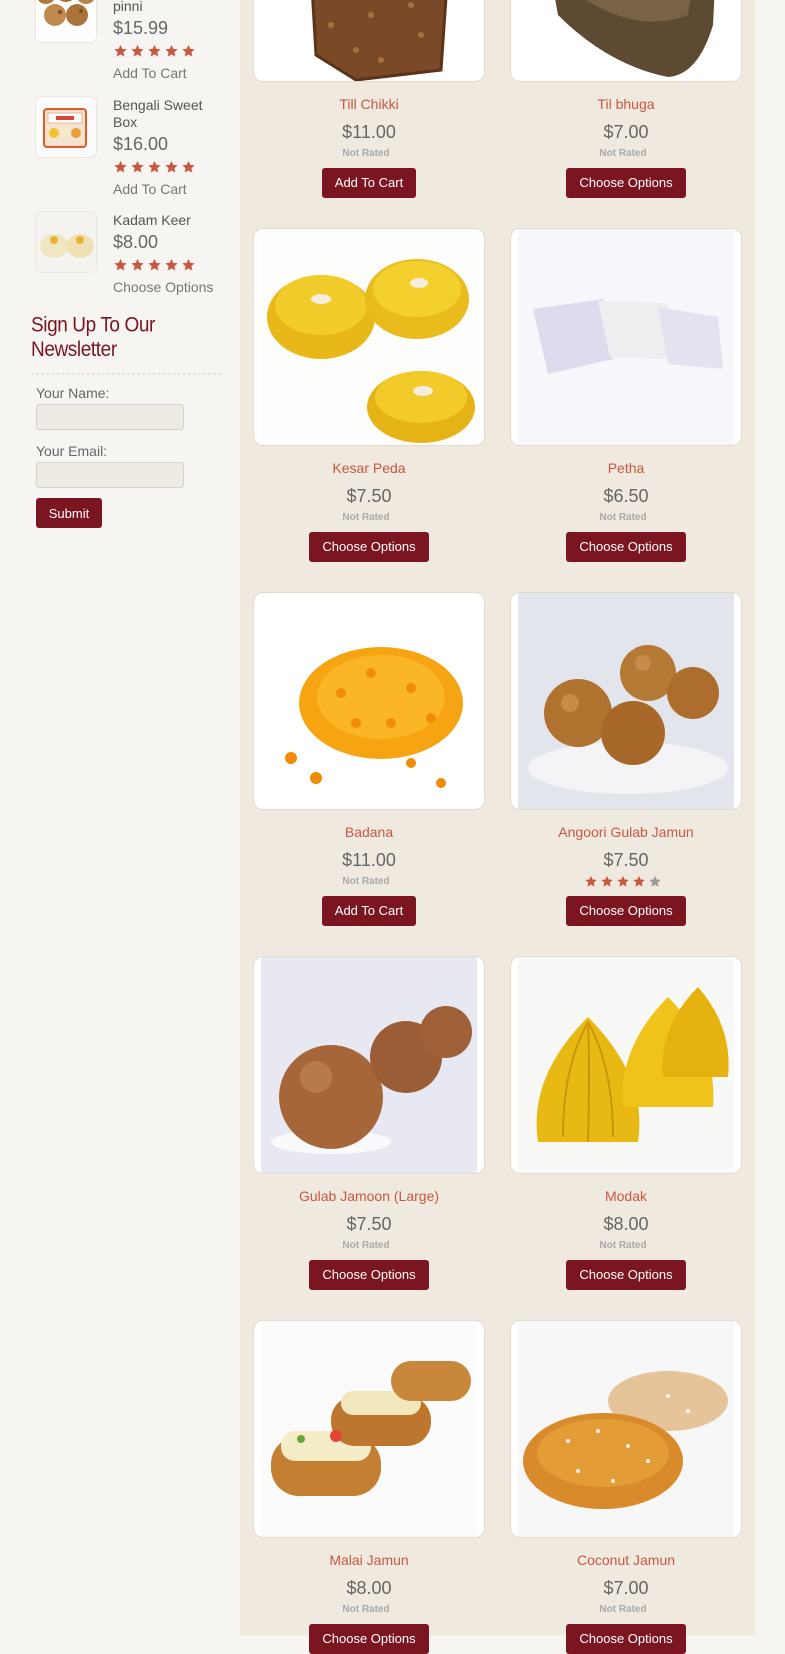  Describe the element at coordinates (626, 104) in the screenshot. I see `product-name: Til bhuga` at that location.